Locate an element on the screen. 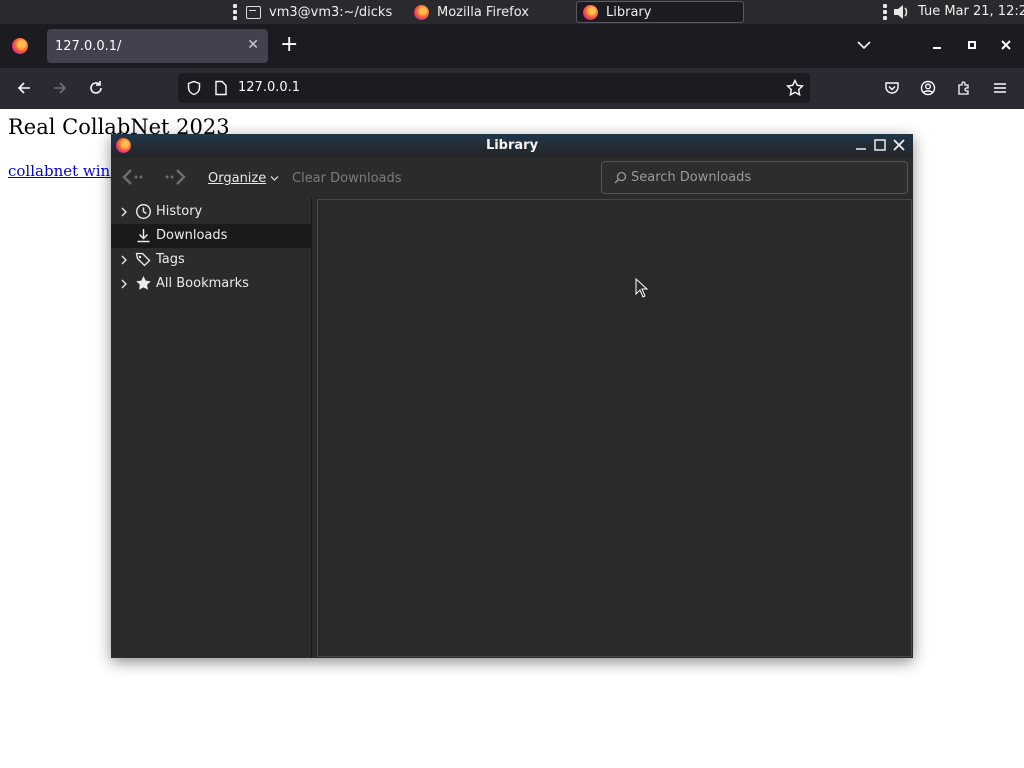 Image resolution: width=1024 pixels, height=768 pixels. tree-item-downloads: Downloads is located at coordinates (211, 236).